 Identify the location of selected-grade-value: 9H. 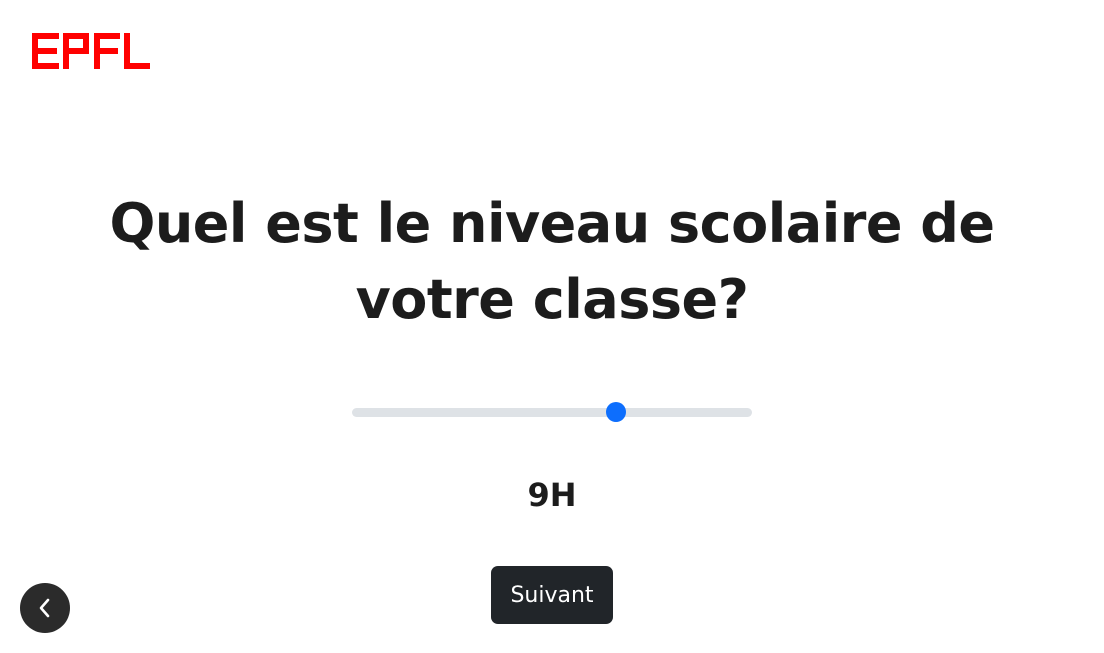
(552, 495).